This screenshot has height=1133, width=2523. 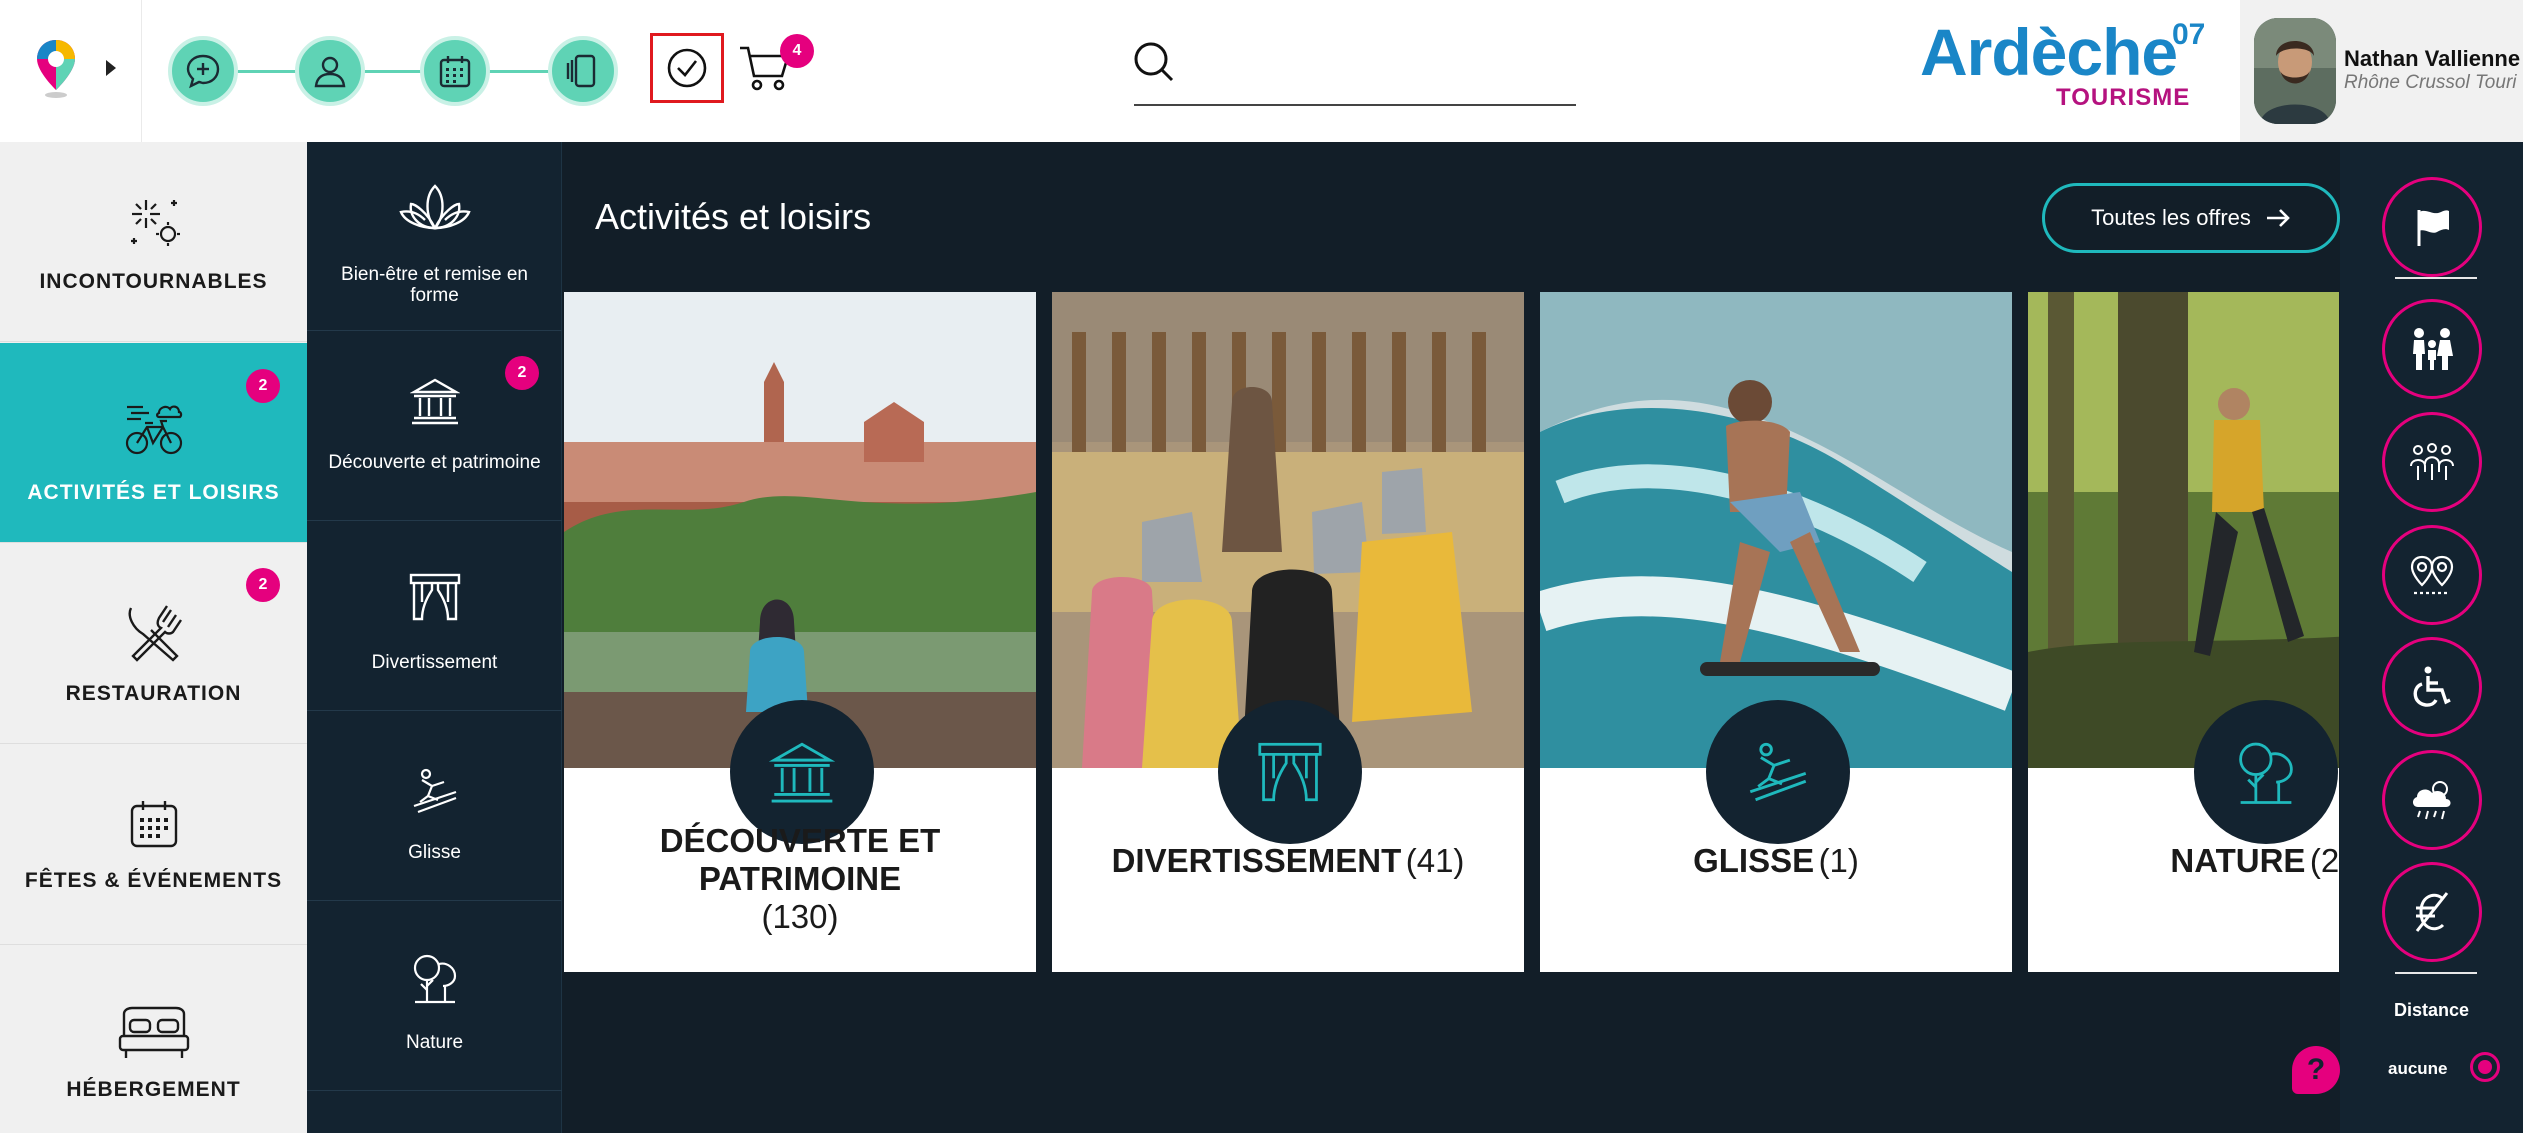 I want to click on distance-none-radio, so click(x=2485, y=1067).